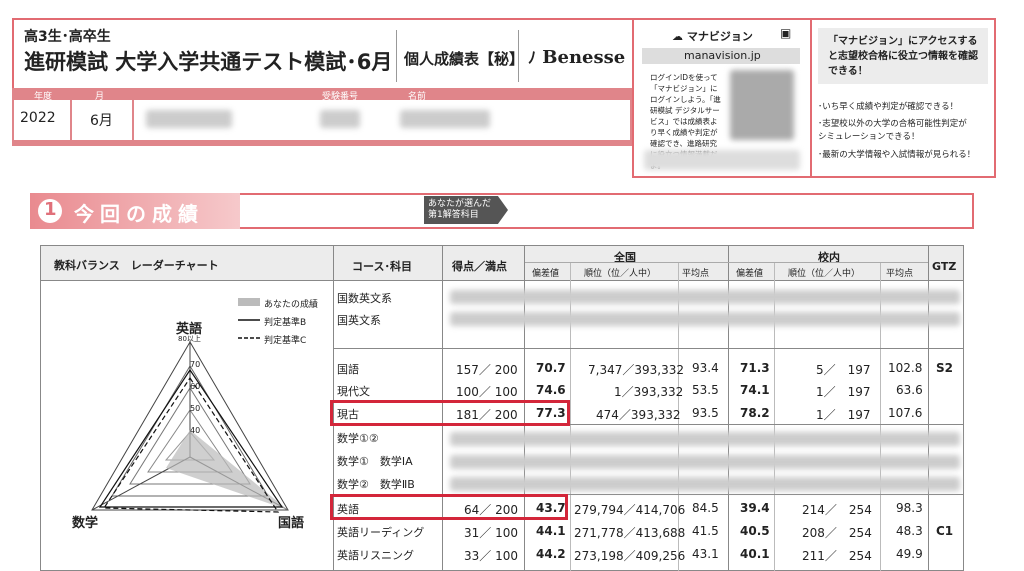 This screenshot has width=1024, height=571. Describe the element at coordinates (705, 508) in the screenshot. I see `avg-national: 84.5` at that location.